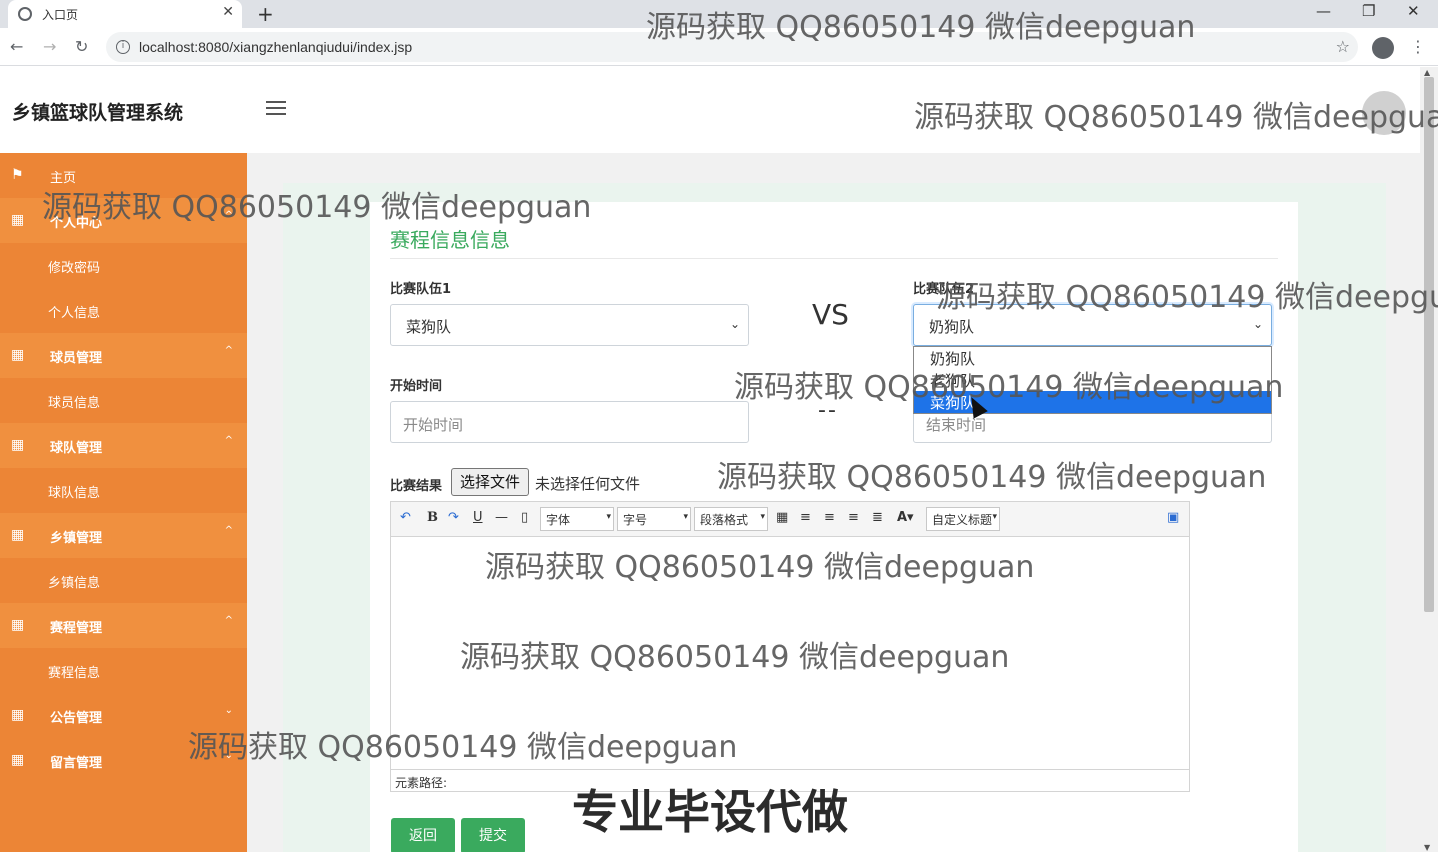 The width and height of the screenshot is (1438, 852). I want to click on font-family-select: 字体 ▾, so click(577, 519).